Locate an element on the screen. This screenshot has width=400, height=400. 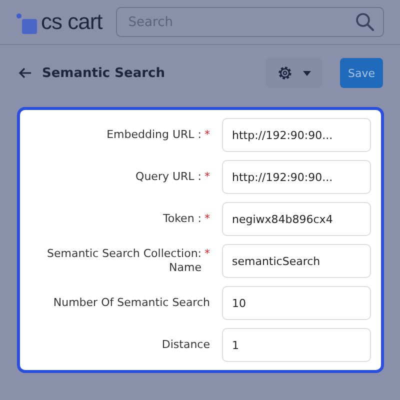
field-label: Token : is located at coordinates (182, 219).